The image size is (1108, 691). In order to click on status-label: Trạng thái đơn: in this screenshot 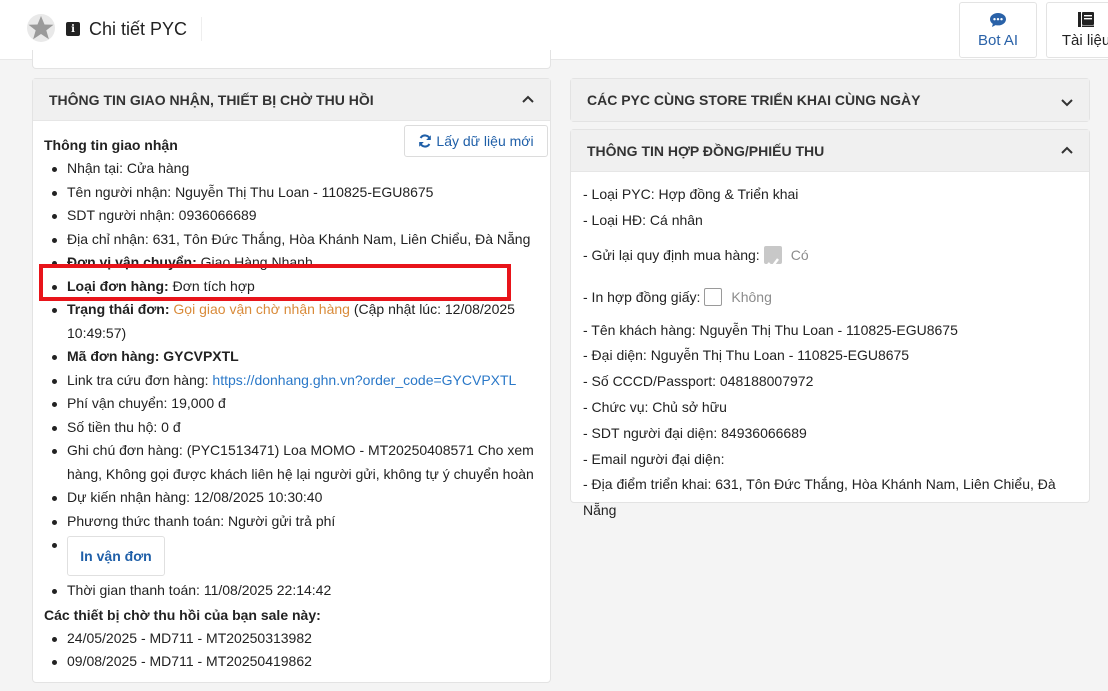, I will do `click(118, 309)`.